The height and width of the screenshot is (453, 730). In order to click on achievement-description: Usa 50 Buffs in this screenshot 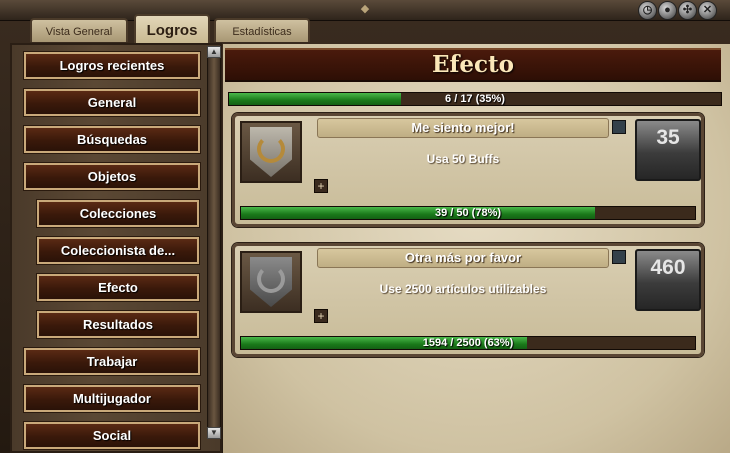, I will do `click(463, 159)`.